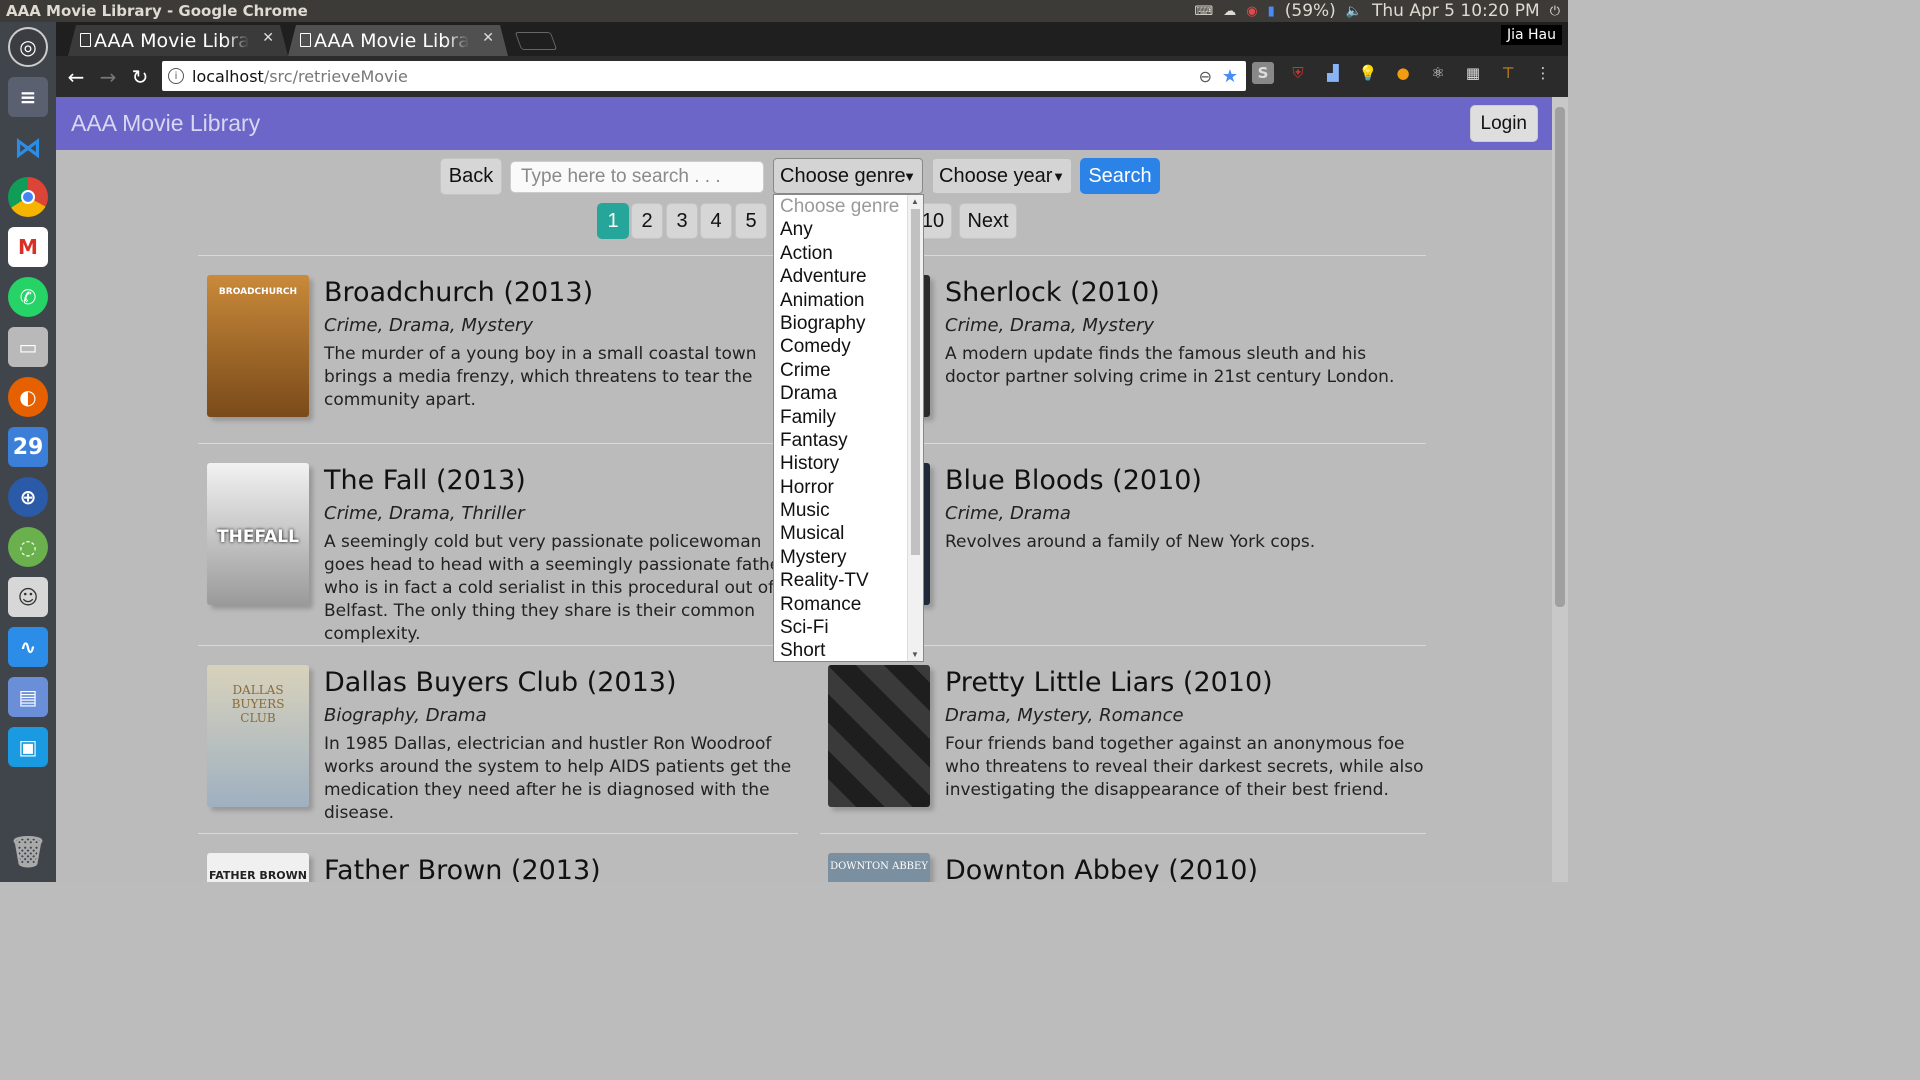 The image size is (1920, 1080). Describe the element at coordinates (536, 41) in the screenshot. I see `new-tab-button` at that location.